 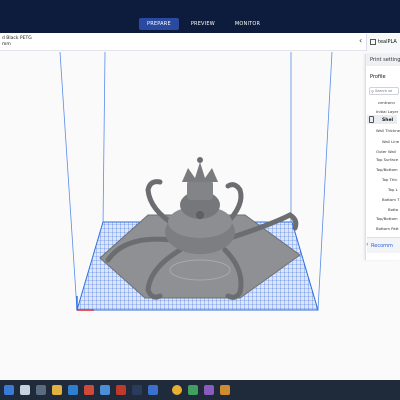 What do you see at coordinates (388, 130) in the screenshot?
I see `setting-label: Wall Thickne` at bounding box center [388, 130].